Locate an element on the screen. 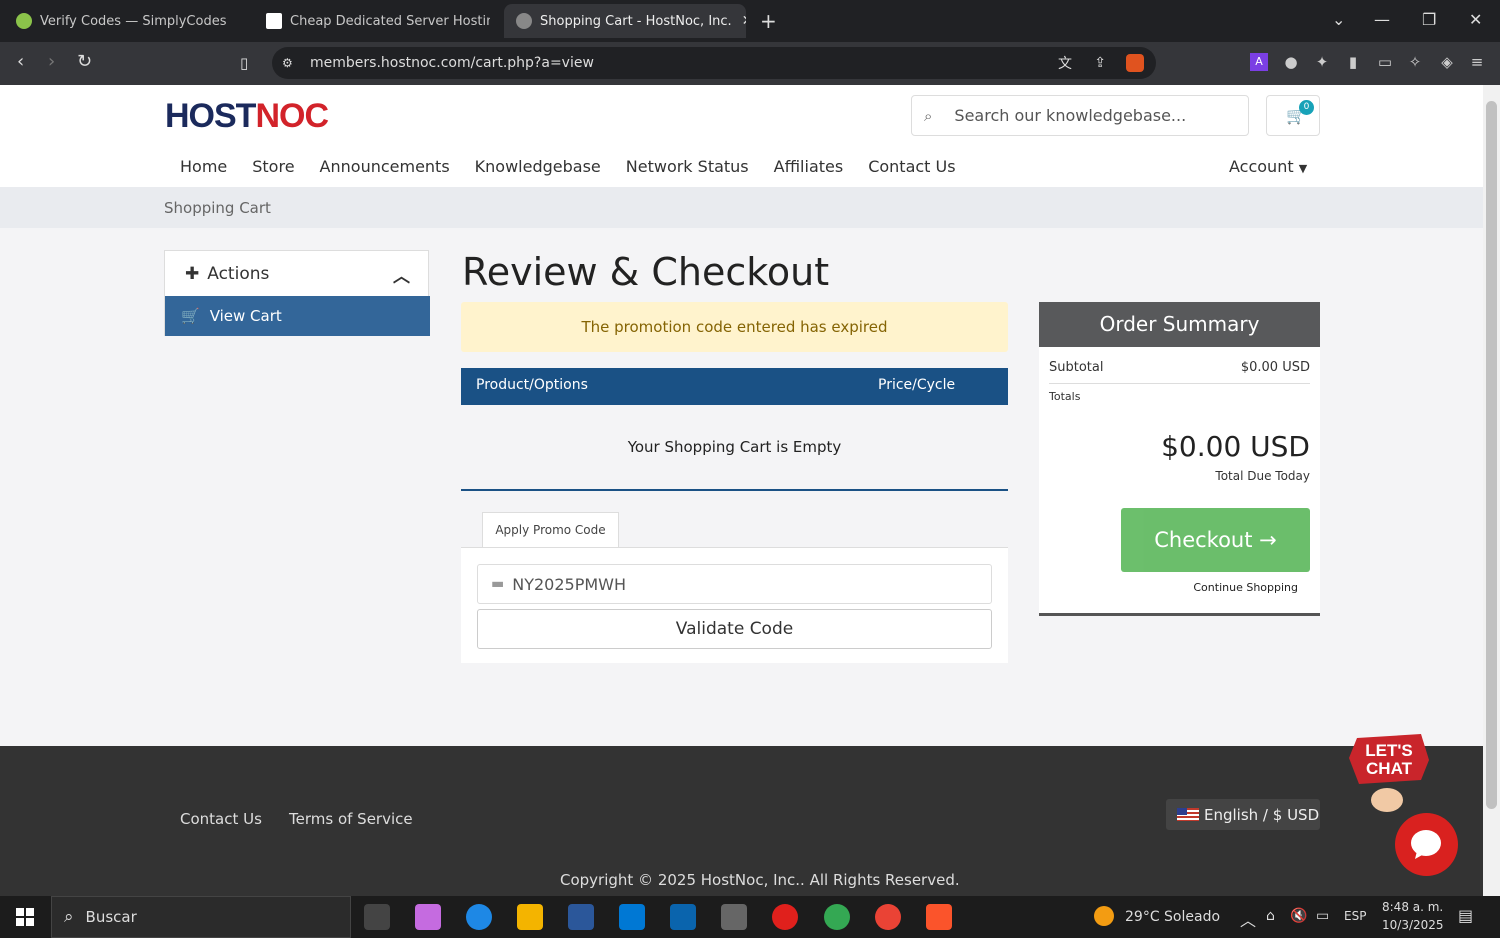 This screenshot has width=1500, height=938. back-button: ‹ is located at coordinates (20, 61).